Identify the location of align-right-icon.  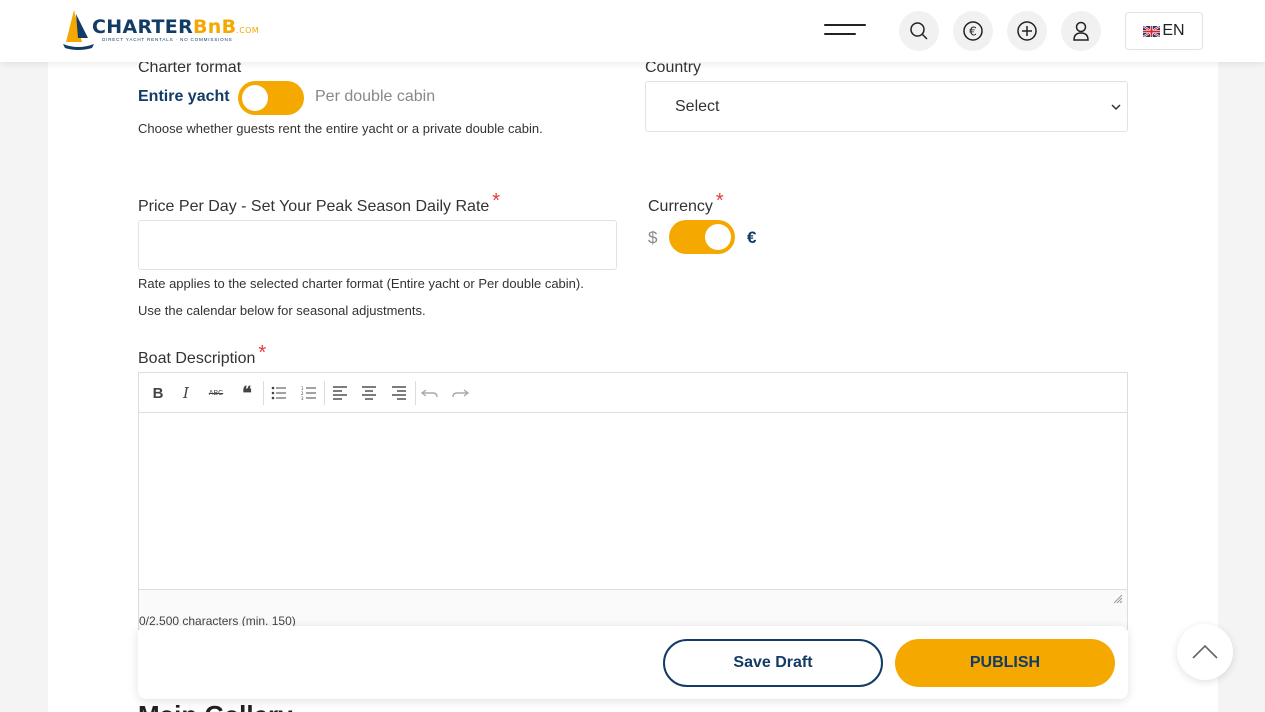
(399, 393).